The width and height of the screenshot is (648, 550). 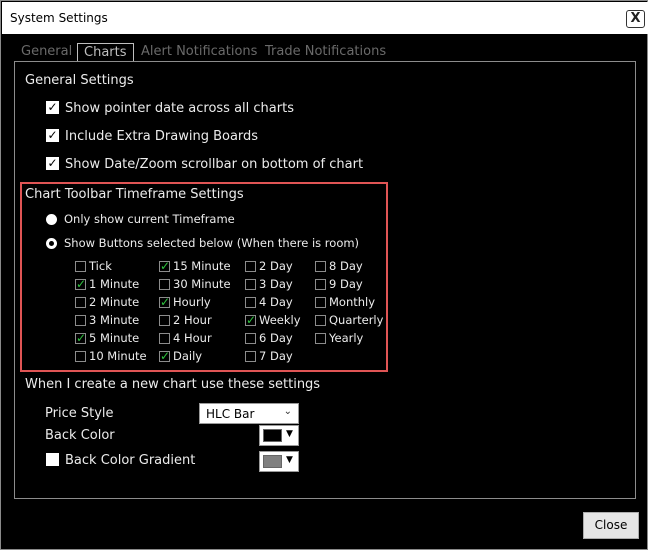 I want to click on timeframe-quarterly-label: Quarterly, so click(x=356, y=320).